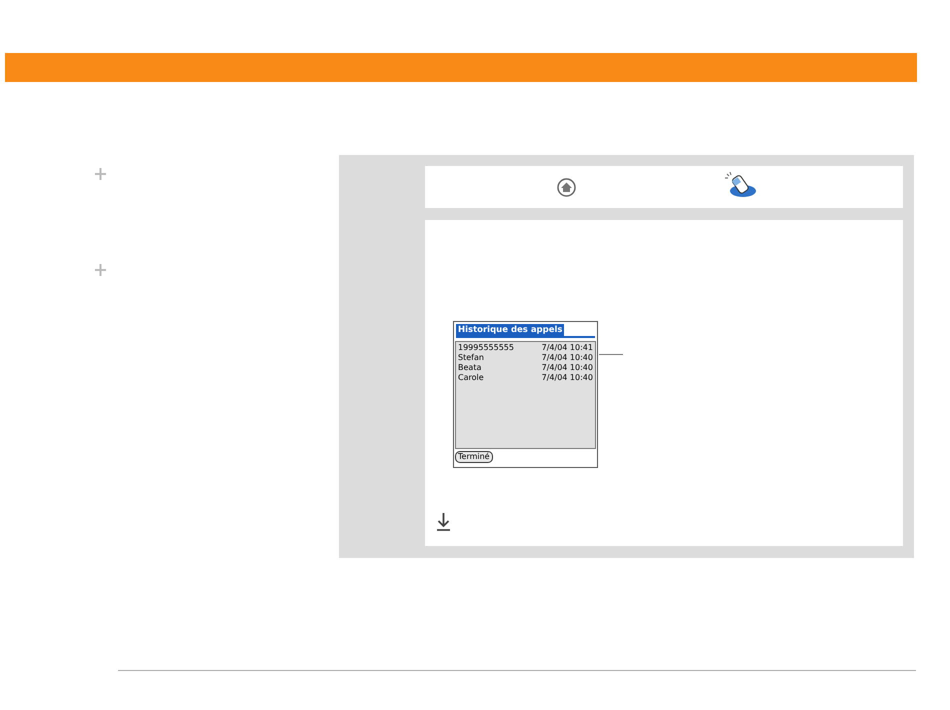 This screenshot has height=710, width=950. Describe the element at coordinates (470, 368) in the screenshot. I see `caller-name: Beata` at that location.